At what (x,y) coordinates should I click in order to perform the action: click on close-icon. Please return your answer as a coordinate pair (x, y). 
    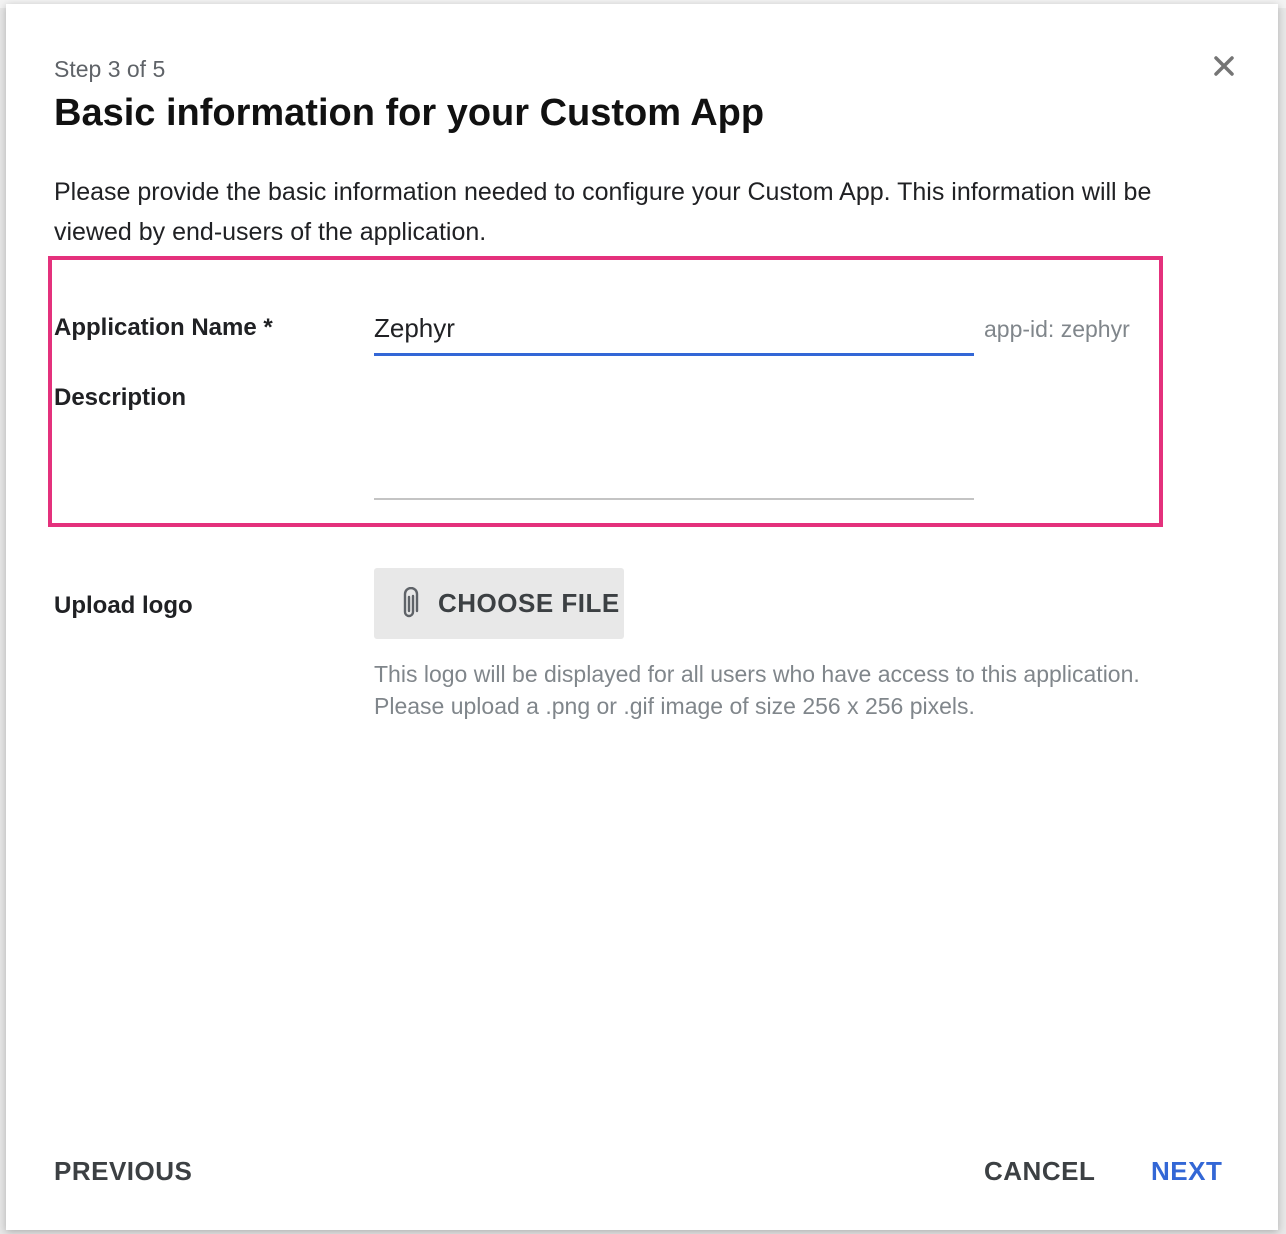
    Looking at the image, I should click on (1224, 66).